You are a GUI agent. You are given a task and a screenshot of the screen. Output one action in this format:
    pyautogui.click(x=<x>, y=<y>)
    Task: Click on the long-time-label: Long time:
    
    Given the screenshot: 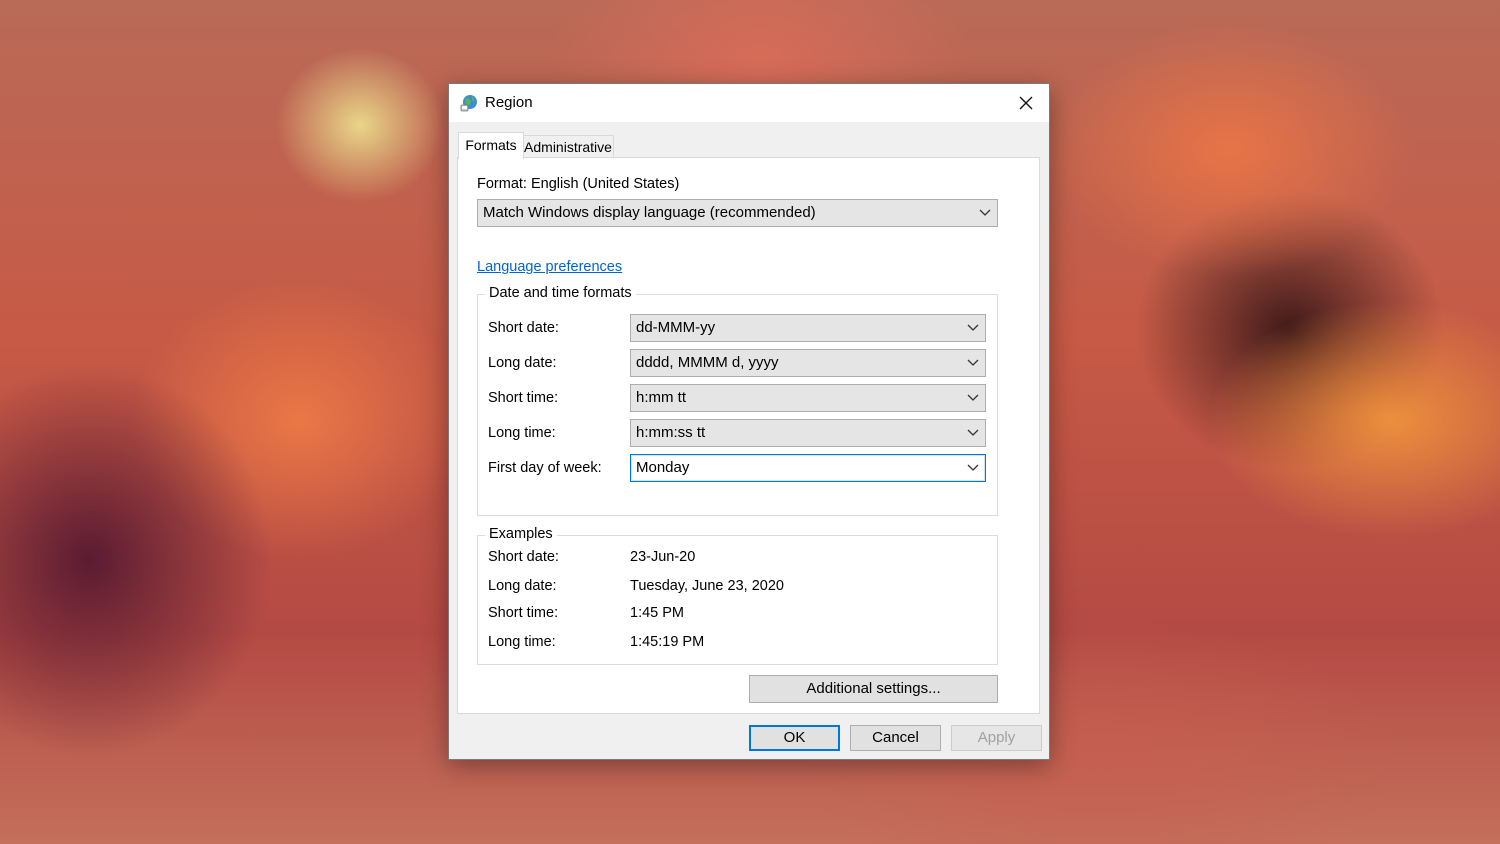 What is the action you would take?
    pyautogui.click(x=522, y=433)
    